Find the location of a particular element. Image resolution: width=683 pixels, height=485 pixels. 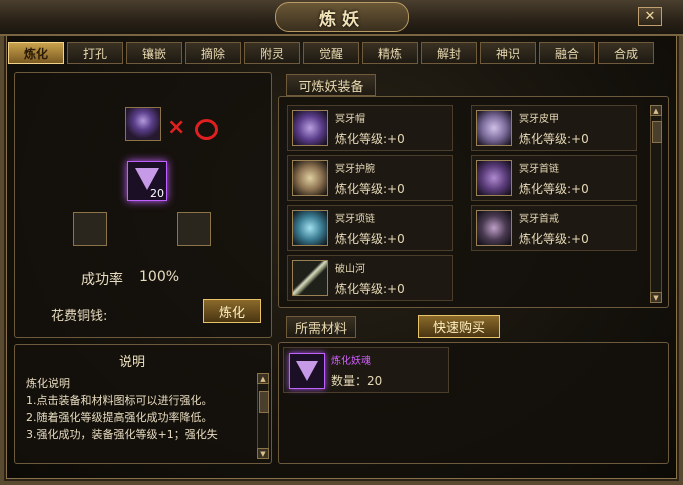

materials-section-tab: 所需材料 is located at coordinates (321, 327).